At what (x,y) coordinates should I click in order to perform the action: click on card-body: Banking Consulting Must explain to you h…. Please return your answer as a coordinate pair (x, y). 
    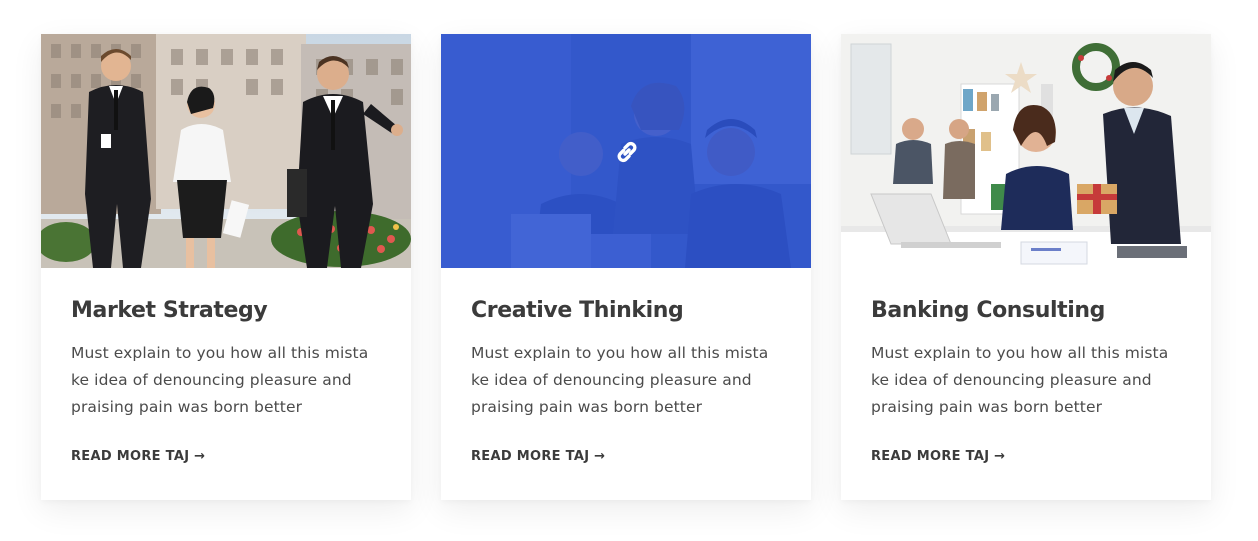
    Looking at the image, I should click on (1026, 380).